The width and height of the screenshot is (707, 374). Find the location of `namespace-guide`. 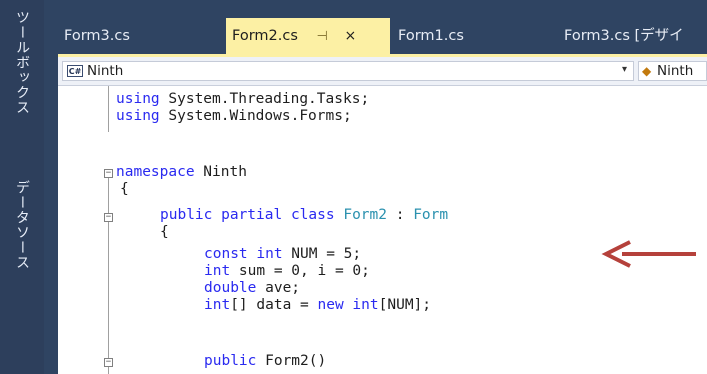

namespace-guide is located at coordinates (108, 276).